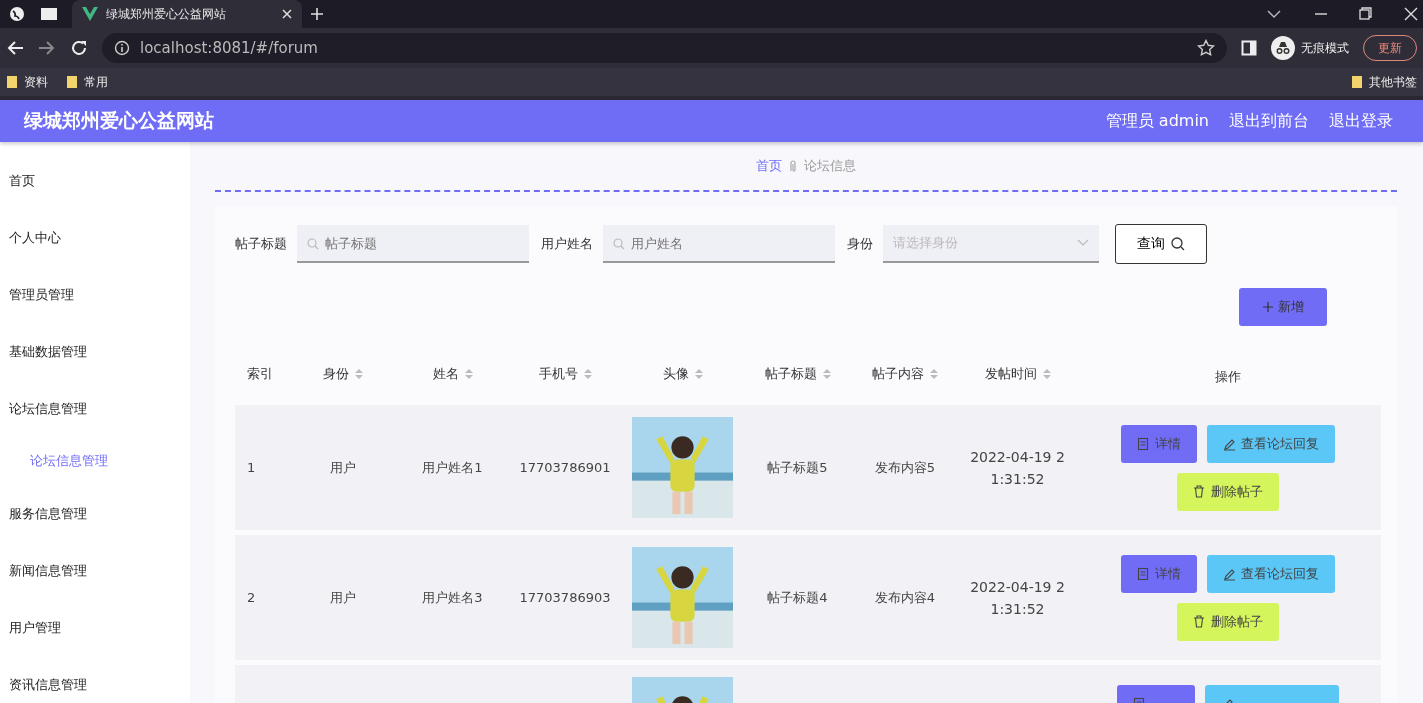  Describe the element at coordinates (90, 14) in the screenshot. I see `vue-logo-icon` at that location.